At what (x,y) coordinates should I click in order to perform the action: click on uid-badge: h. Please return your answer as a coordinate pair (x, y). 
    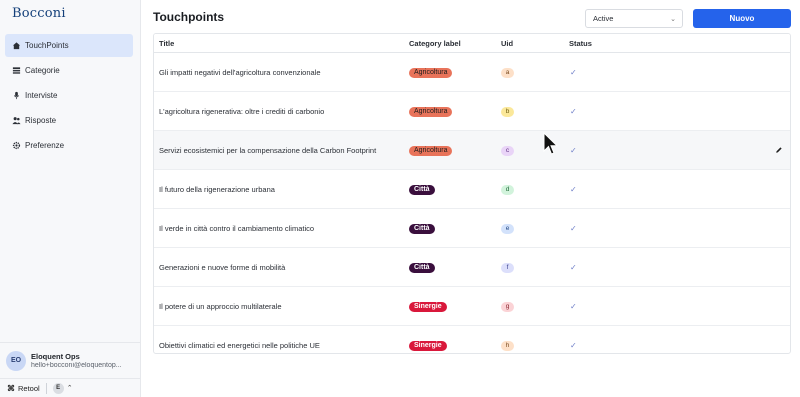
    Looking at the image, I should click on (507, 346).